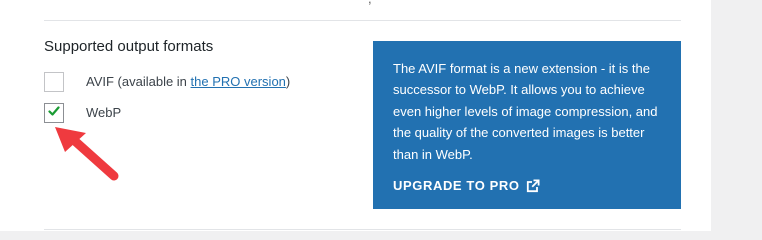 Image resolution: width=762 pixels, height=240 pixels. I want to click on avif-label: AVIF (available in the PRO version), so click(188, 82).